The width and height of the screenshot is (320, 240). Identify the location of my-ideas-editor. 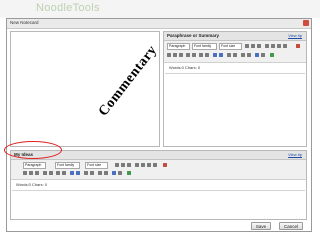
(158, 205).